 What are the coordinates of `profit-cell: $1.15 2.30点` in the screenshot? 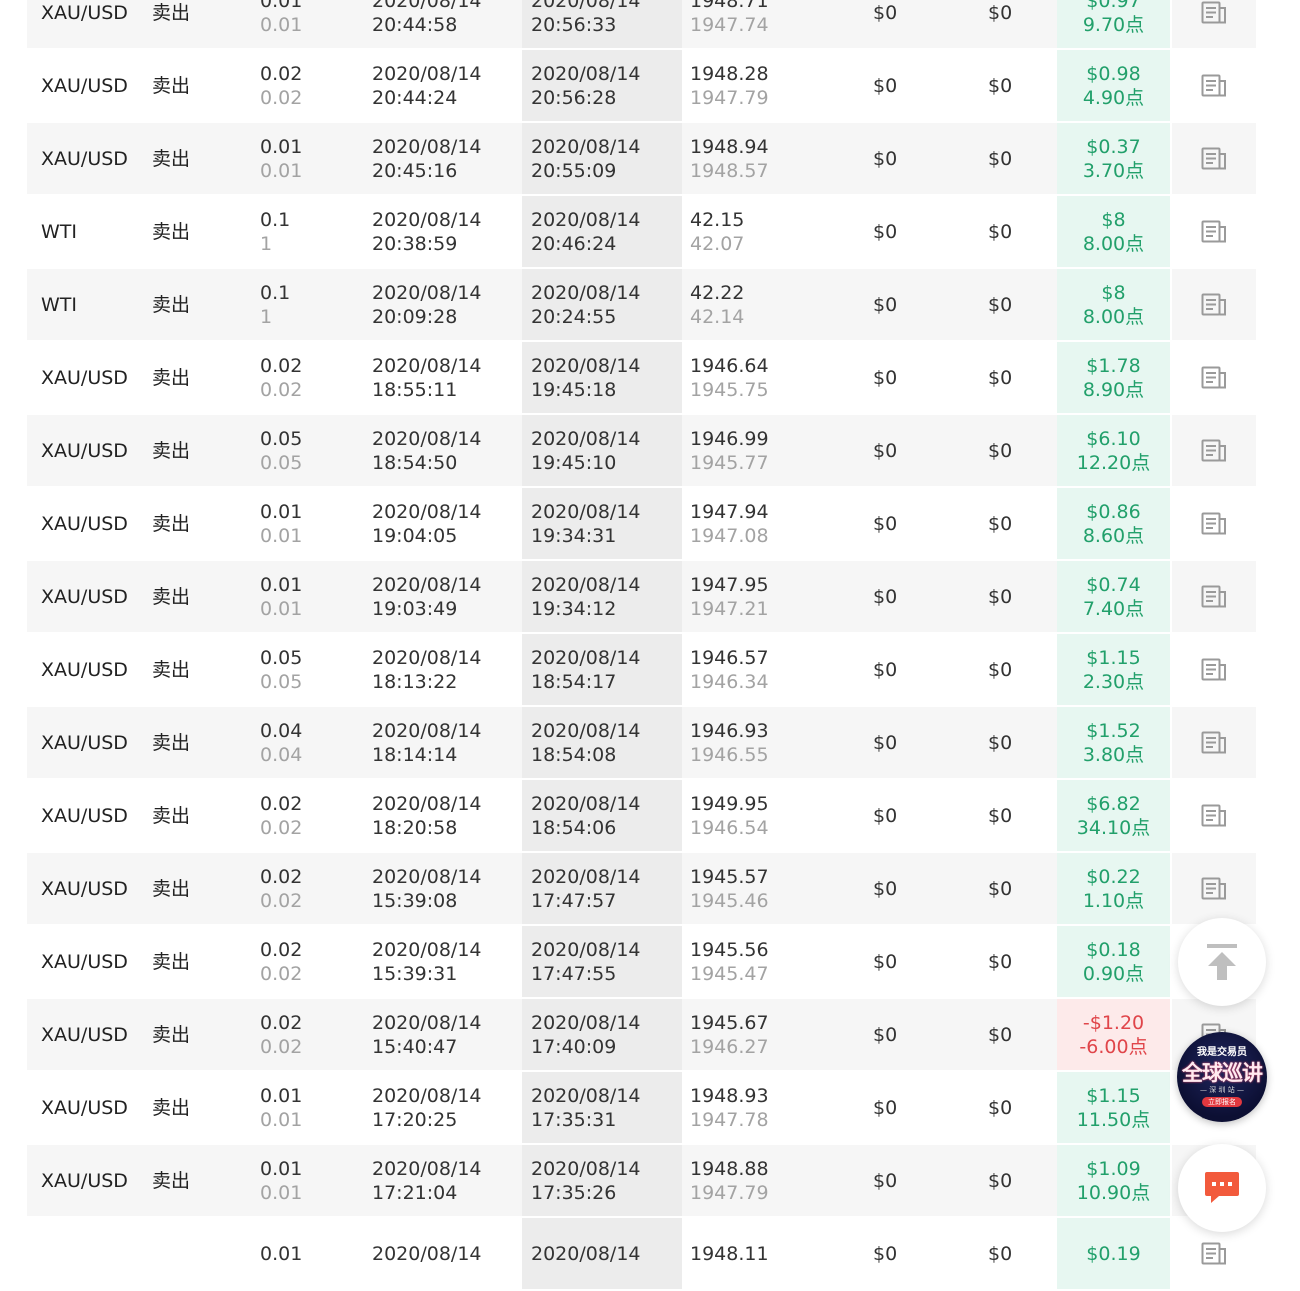 It's located at (1113, 669).